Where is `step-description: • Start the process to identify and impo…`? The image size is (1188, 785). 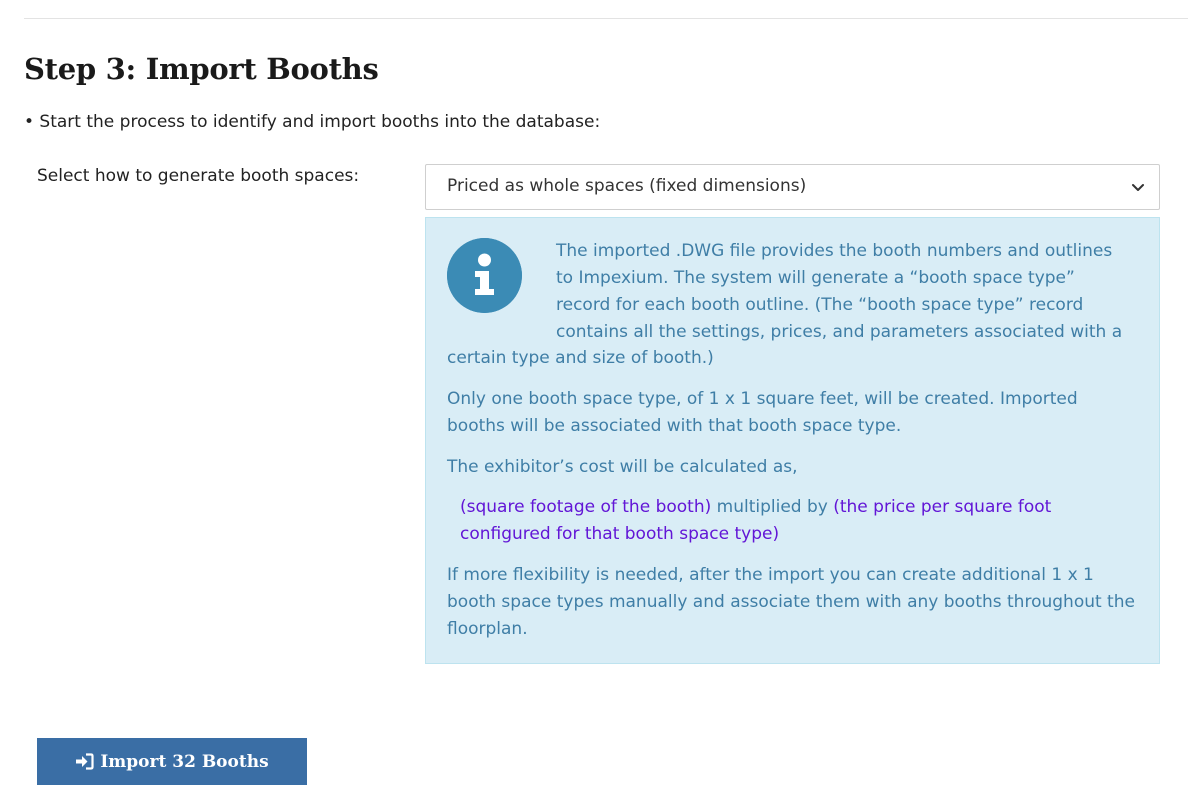
step-description: • Start the process to identify and impo… is located at coordinates (312, 122).